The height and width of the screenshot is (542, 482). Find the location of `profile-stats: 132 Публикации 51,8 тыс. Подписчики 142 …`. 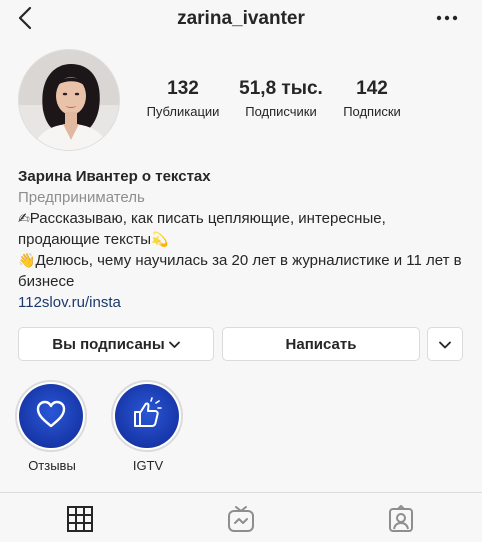

profile-stats: 132 Публикации 51,8 тыс. Подписчики 142 … is located at coordinates (305, 102).